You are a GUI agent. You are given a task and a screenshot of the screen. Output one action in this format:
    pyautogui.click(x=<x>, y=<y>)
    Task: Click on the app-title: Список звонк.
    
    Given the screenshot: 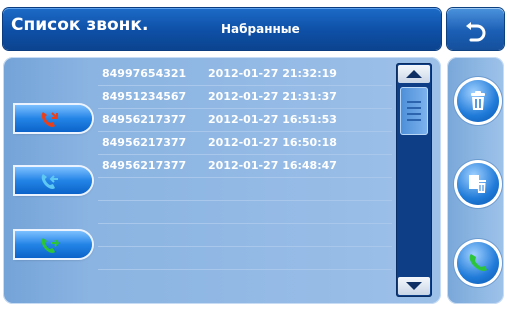 What is the action you would take?
    pyautogui.click(x=80, y=25)
    